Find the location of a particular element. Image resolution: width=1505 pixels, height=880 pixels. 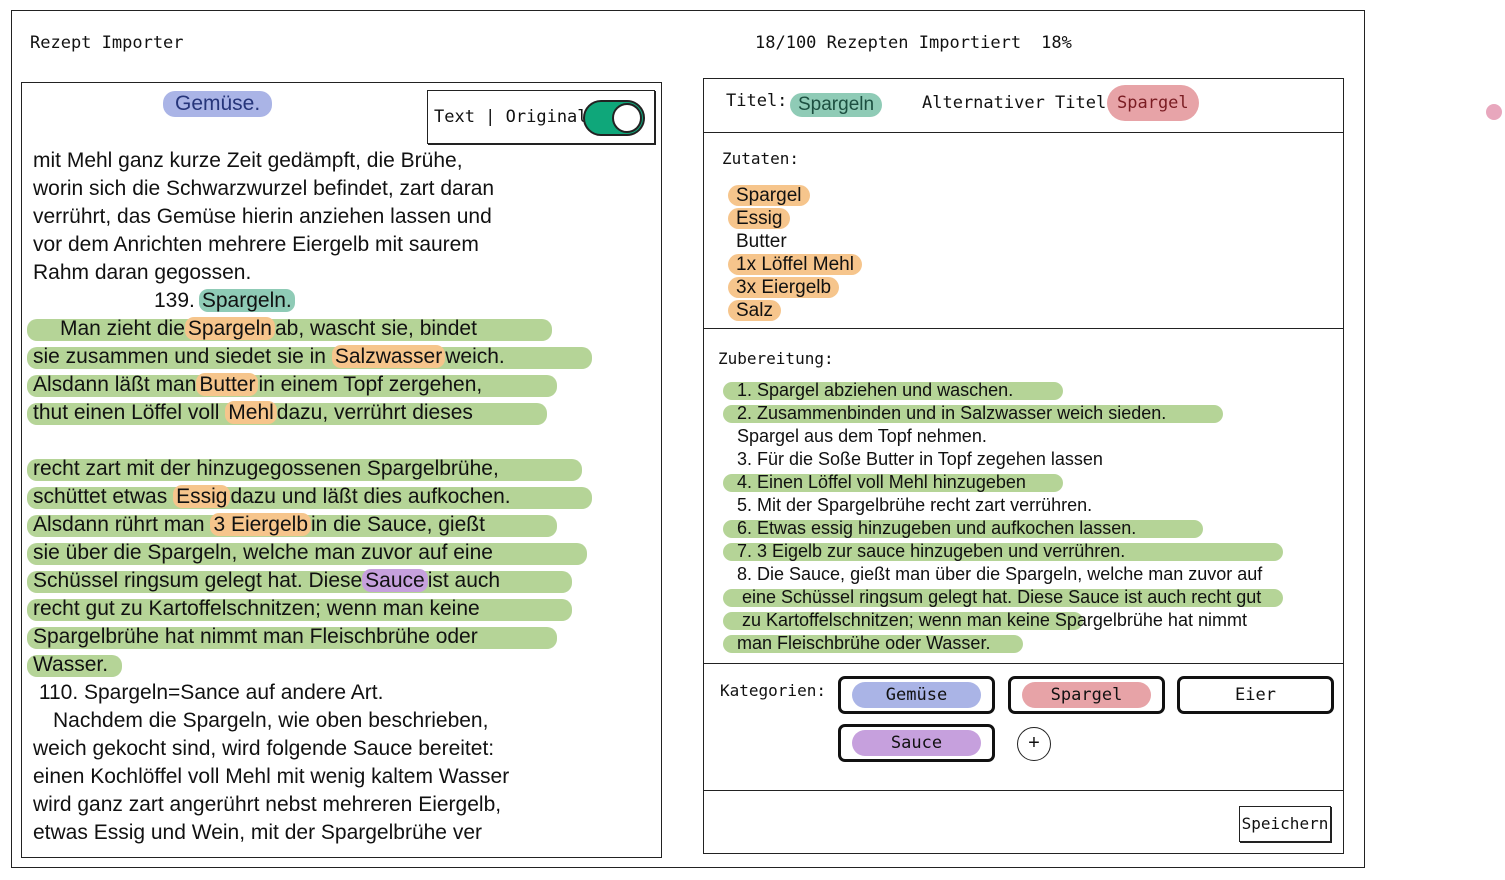

recipe-heading-highlight: Spargeln. is located at coordinates (246, 300).